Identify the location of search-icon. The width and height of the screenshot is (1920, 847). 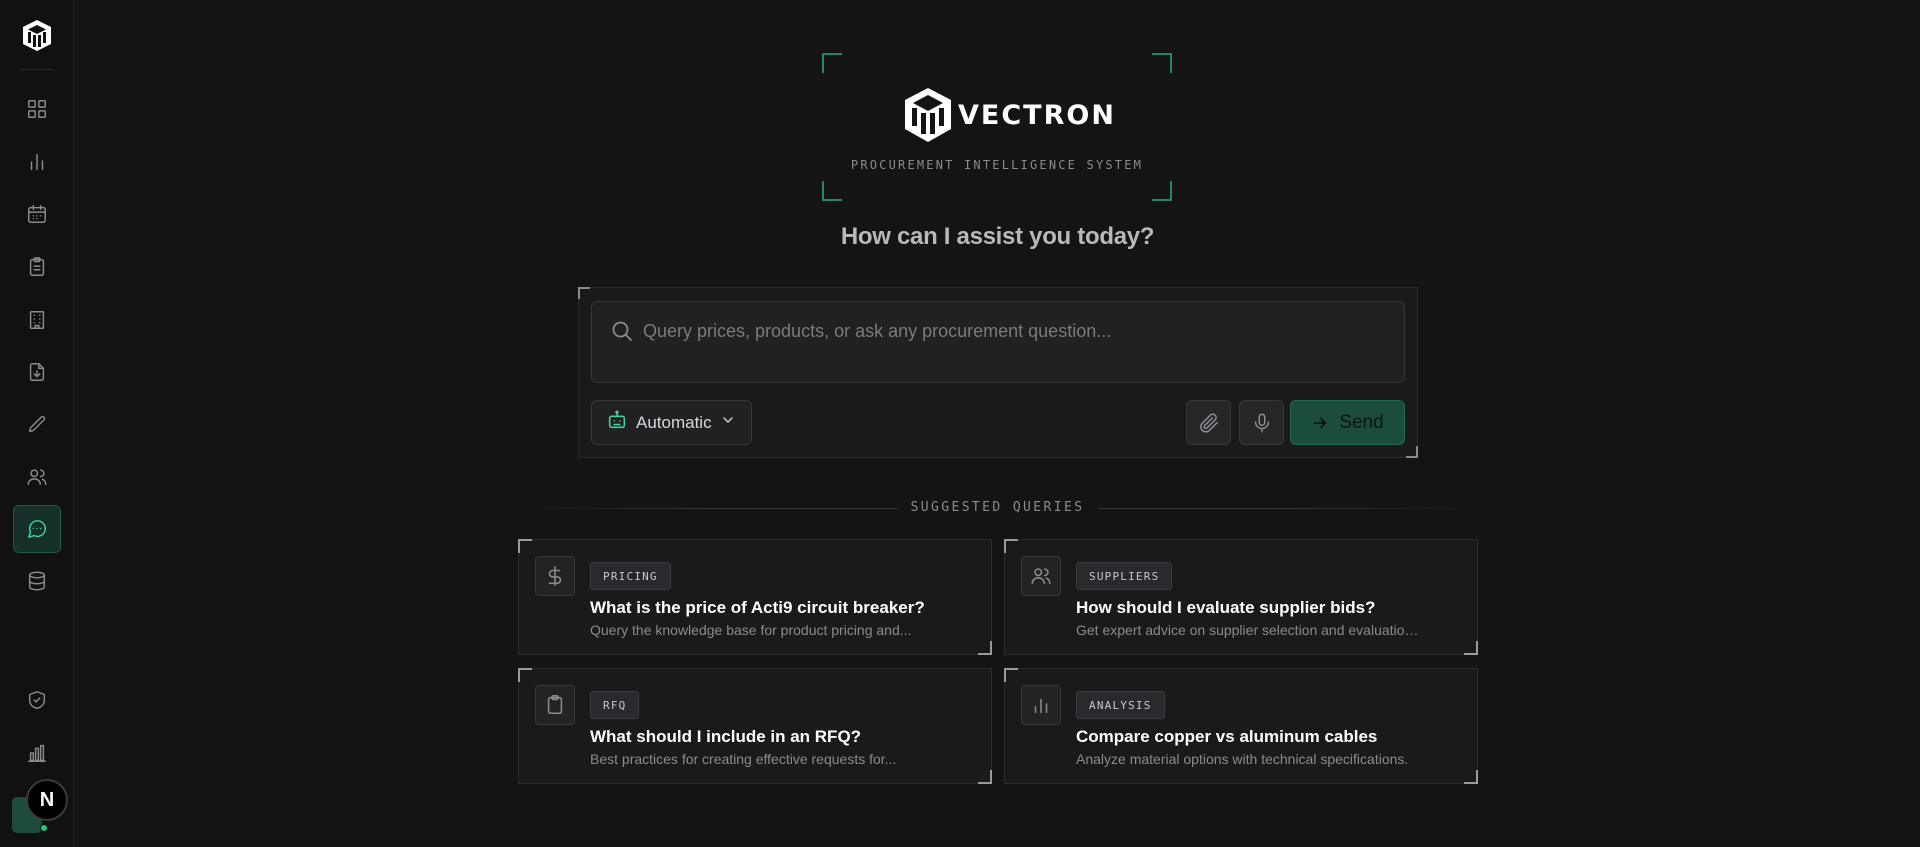
(622, 331).